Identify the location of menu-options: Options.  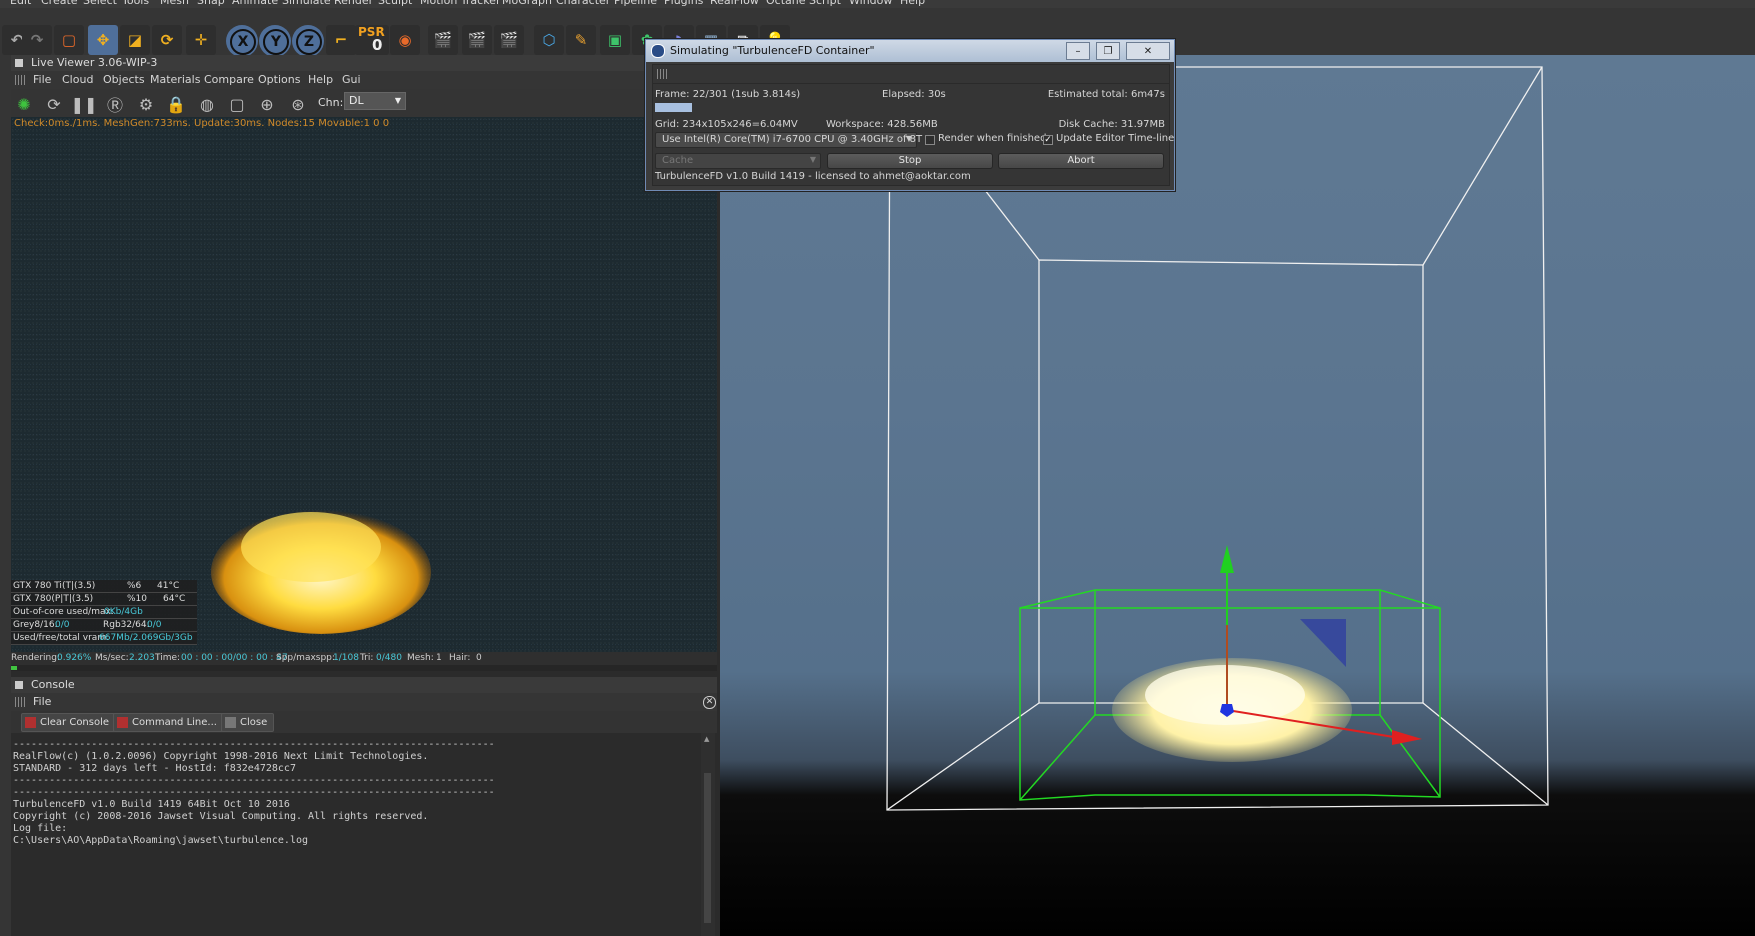
(279, 79).